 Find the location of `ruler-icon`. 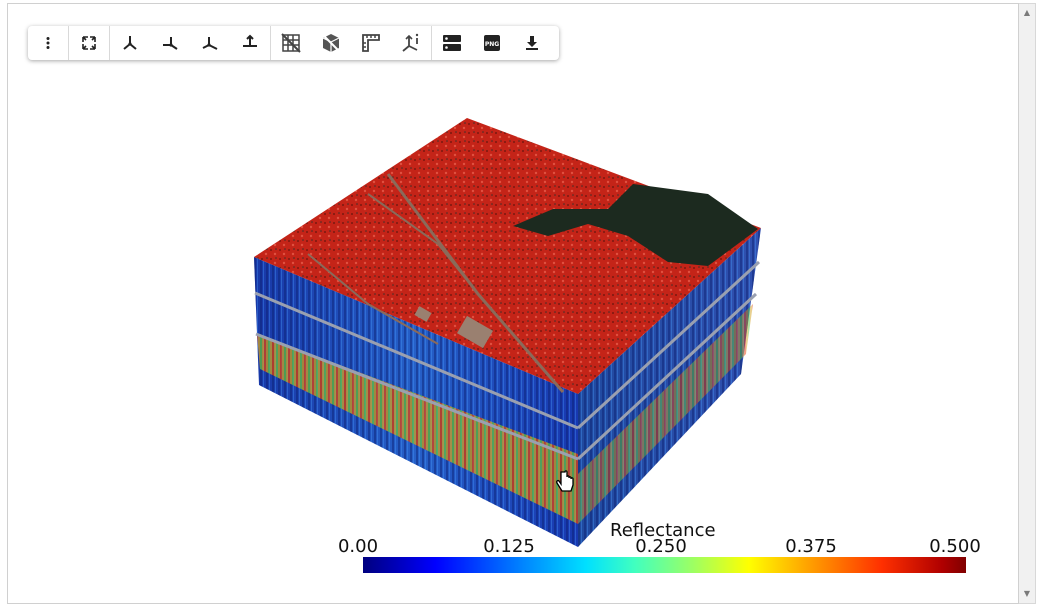

ruler-icon is located at coordinates (371, 43).